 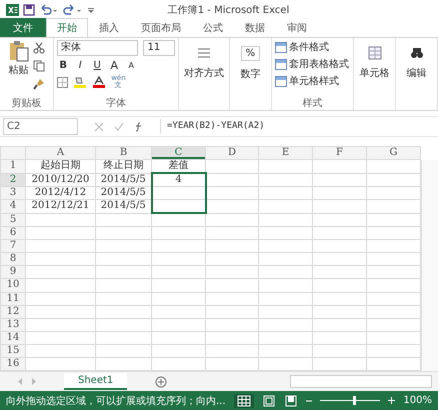 What do you see at coordinates (13, 167) in the screenshot?
I see `row-header: 1` at bounding box center [13, 167].